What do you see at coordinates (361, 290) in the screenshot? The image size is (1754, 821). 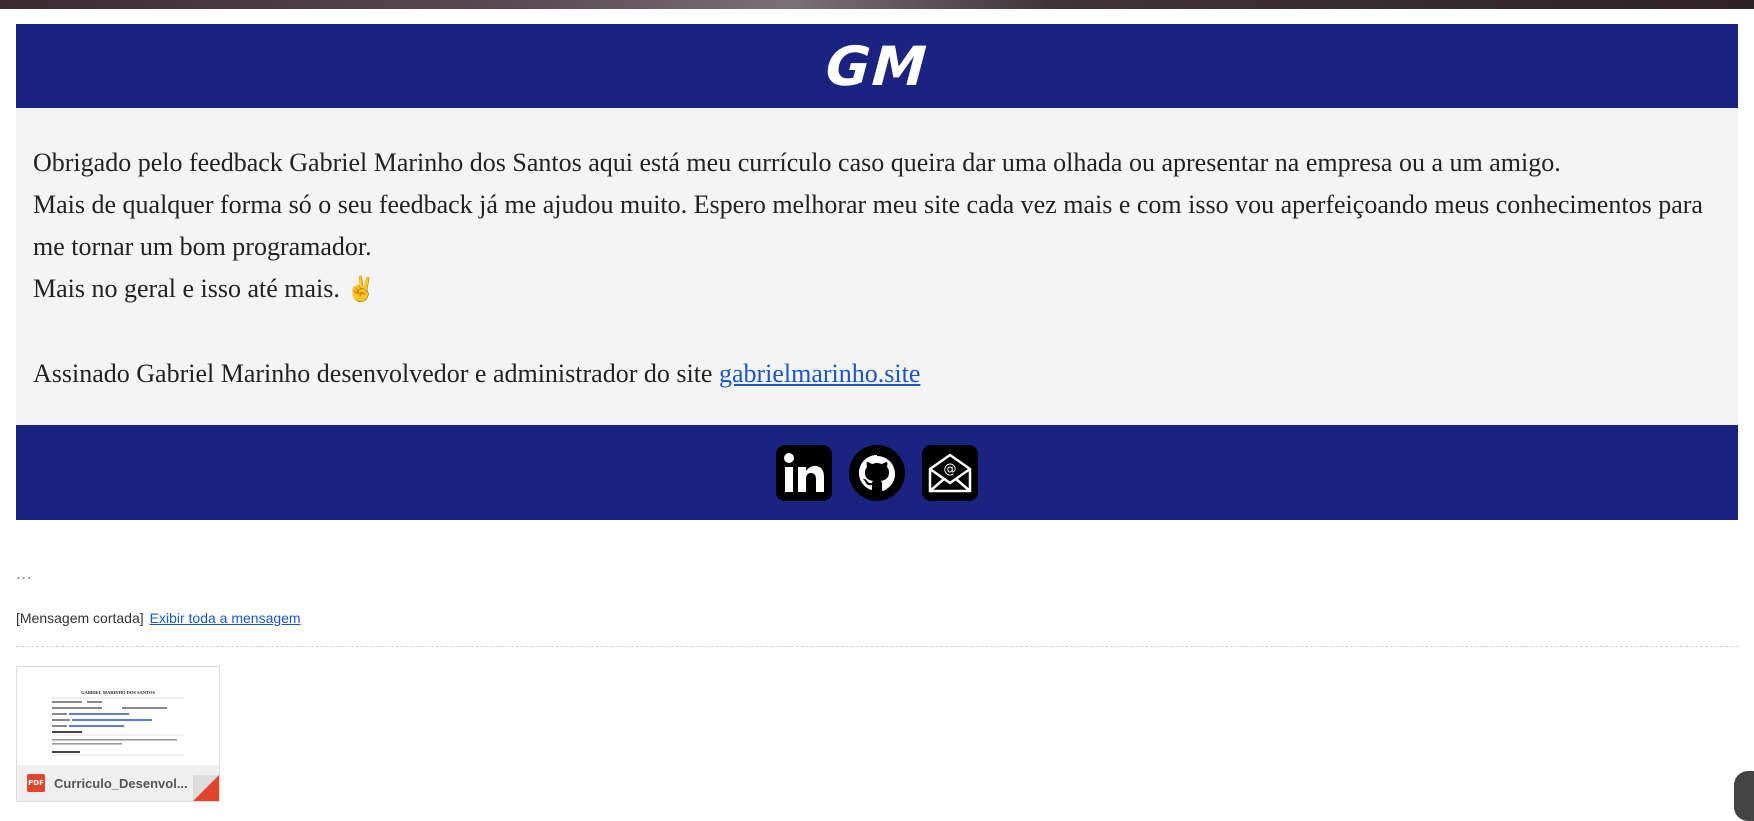 I see `victory-hand-emoji: ✌` at bounding box center [361, 290].